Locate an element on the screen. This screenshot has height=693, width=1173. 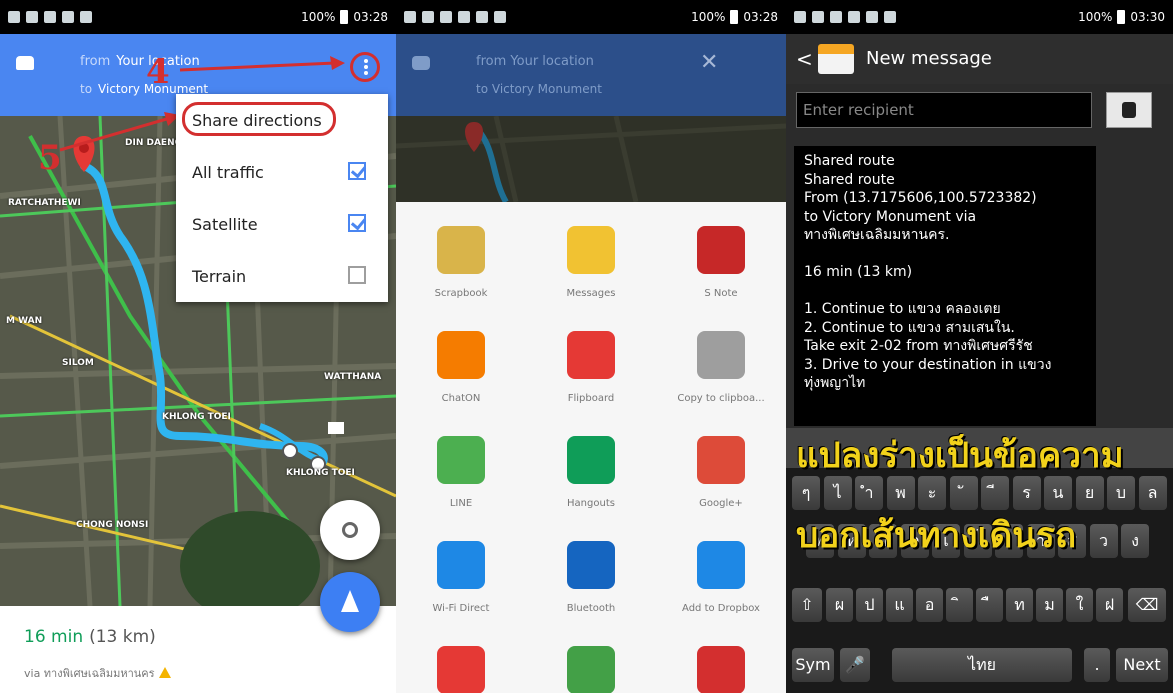
satellite-checkbox is located at coordinates (357, 223).